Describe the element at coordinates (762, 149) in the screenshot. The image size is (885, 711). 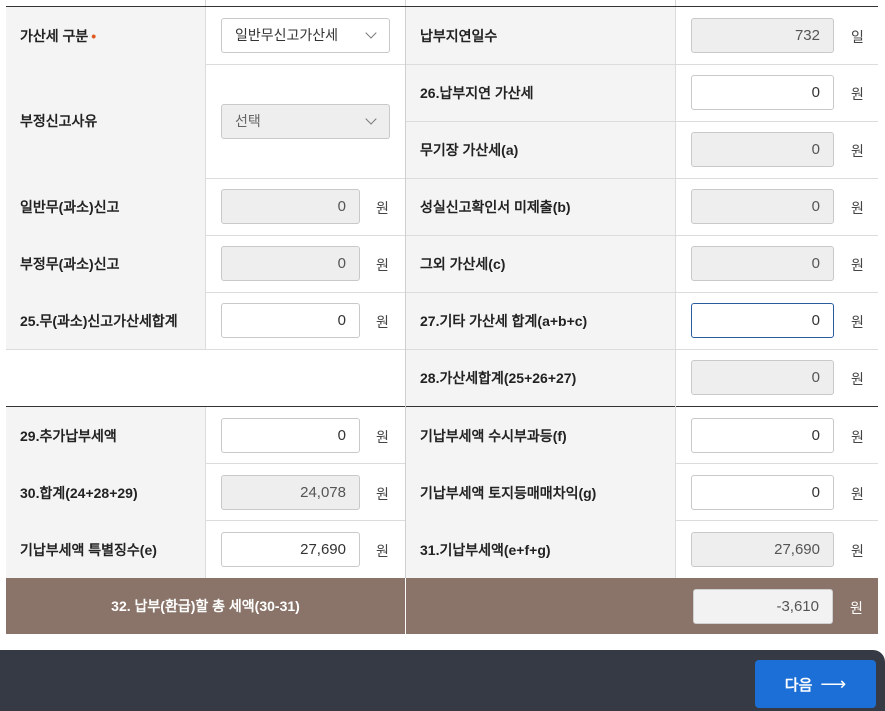
I see `no-bookkeeping-input: 0` at that location.